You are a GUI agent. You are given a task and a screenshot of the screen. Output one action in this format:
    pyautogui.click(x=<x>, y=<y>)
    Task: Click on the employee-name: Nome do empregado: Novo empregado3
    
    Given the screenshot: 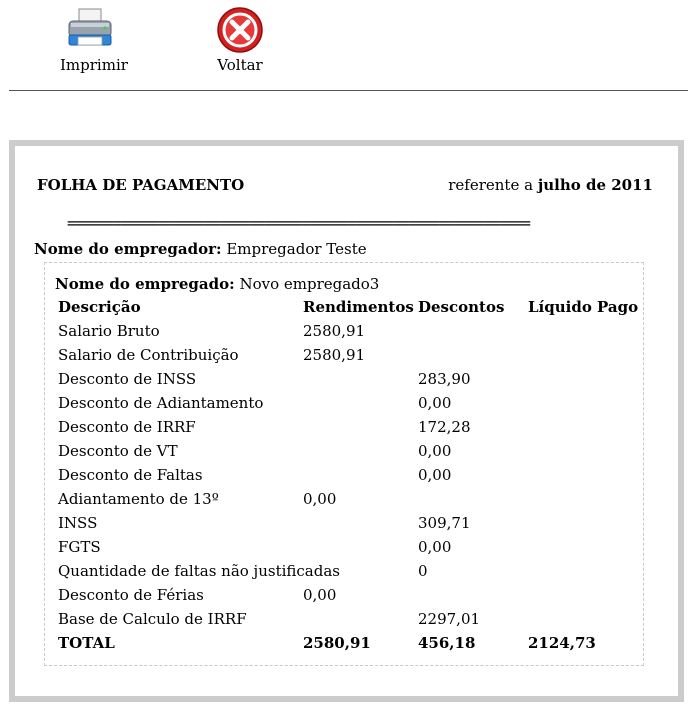 What is the action you would take?
    pyautogui.click(x=217, y=284)
    